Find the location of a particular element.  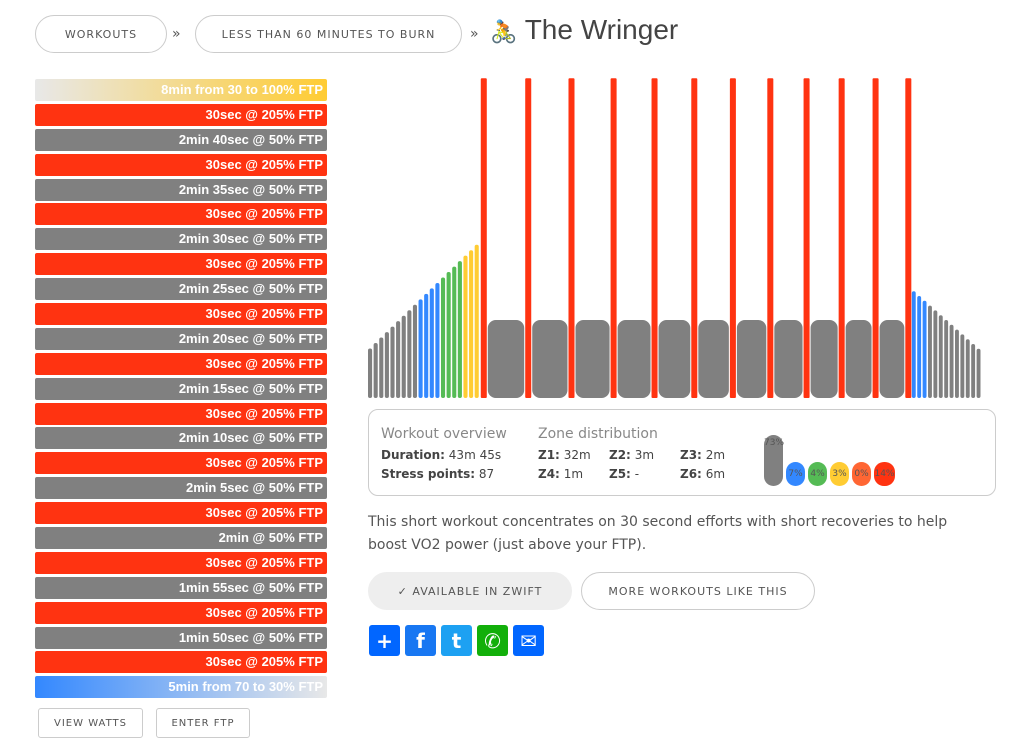

title-text: The Wringer is located at coordinates (601, 29).